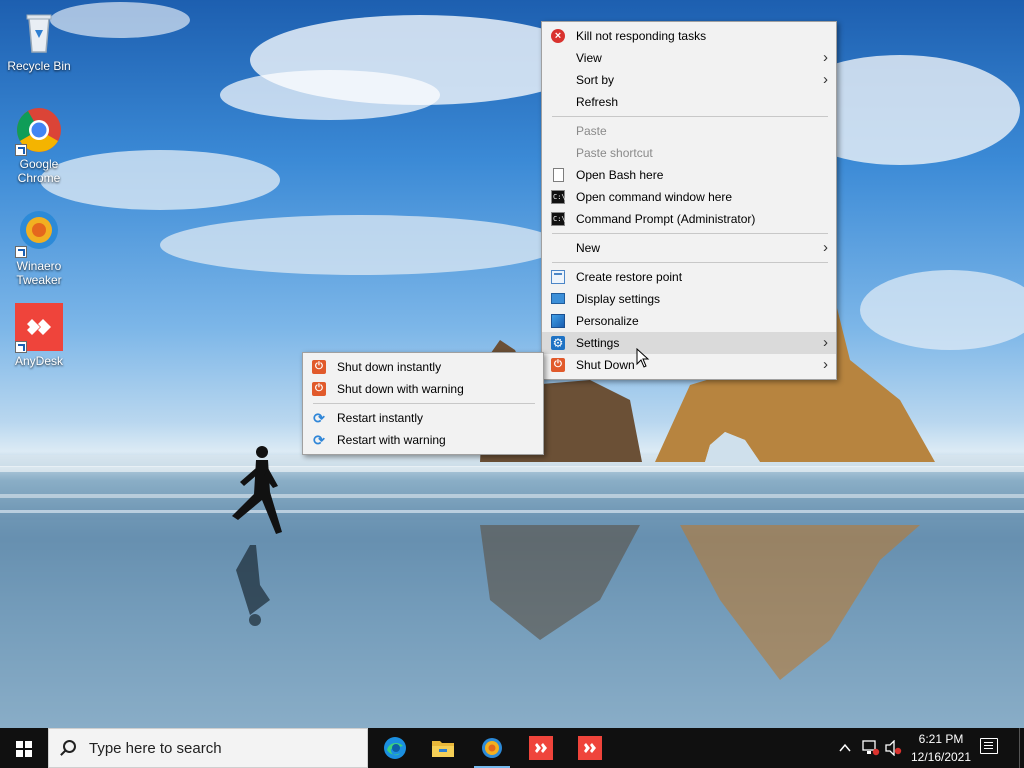 Image resolution: width=1024 pixels, height=768 pixels. I want to click on menu-item-label: Settings, so click(598, 343).